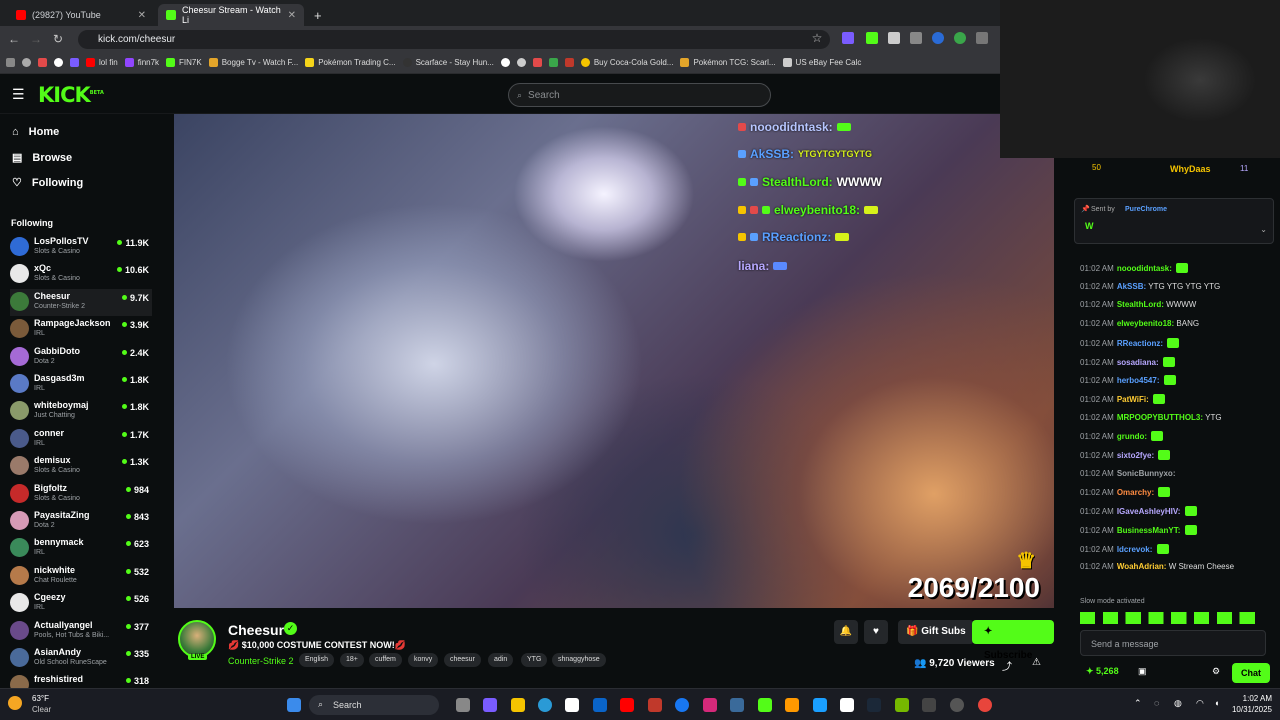 This screenshot has width=1280, height=720. I want to click on chat-message: 01:02 AM grundo:, so click(1176, 436).